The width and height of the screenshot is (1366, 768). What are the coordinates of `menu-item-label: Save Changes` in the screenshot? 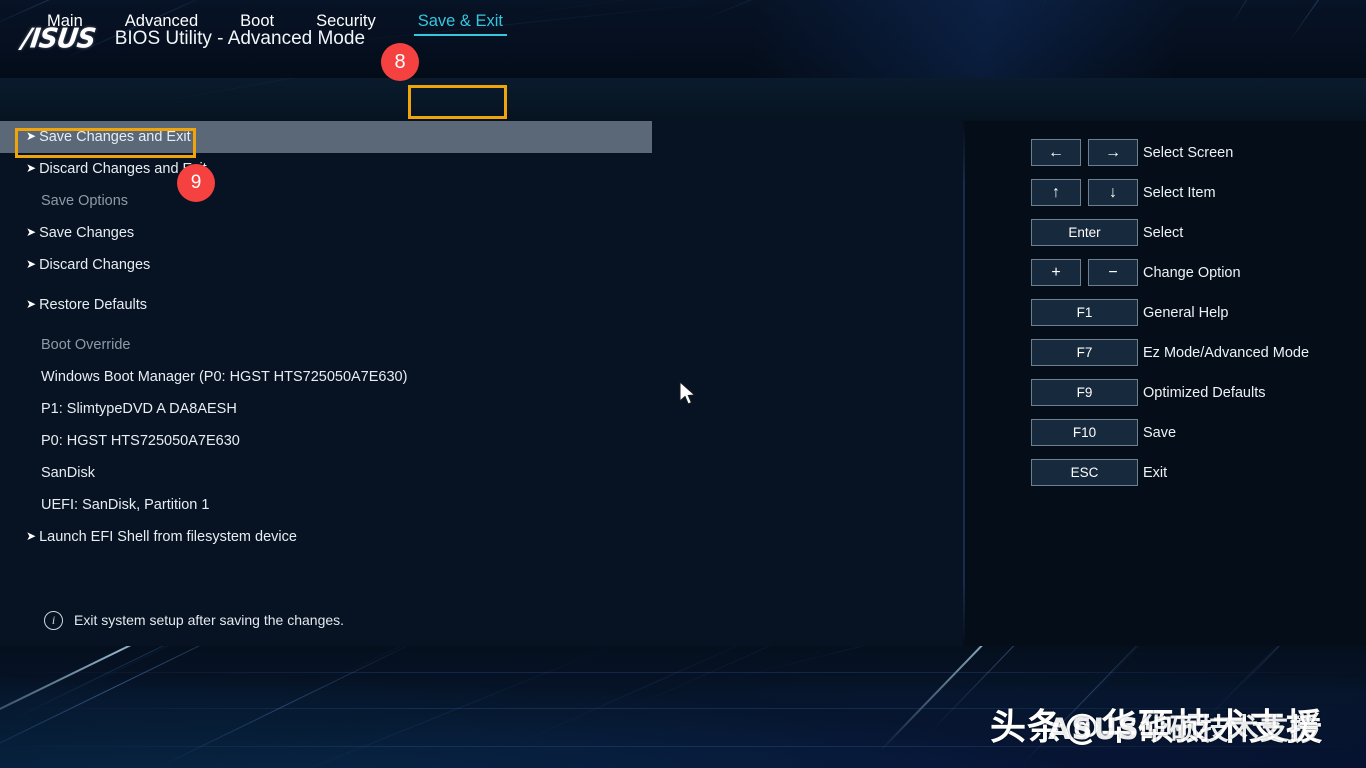 It's located at (87, 233).